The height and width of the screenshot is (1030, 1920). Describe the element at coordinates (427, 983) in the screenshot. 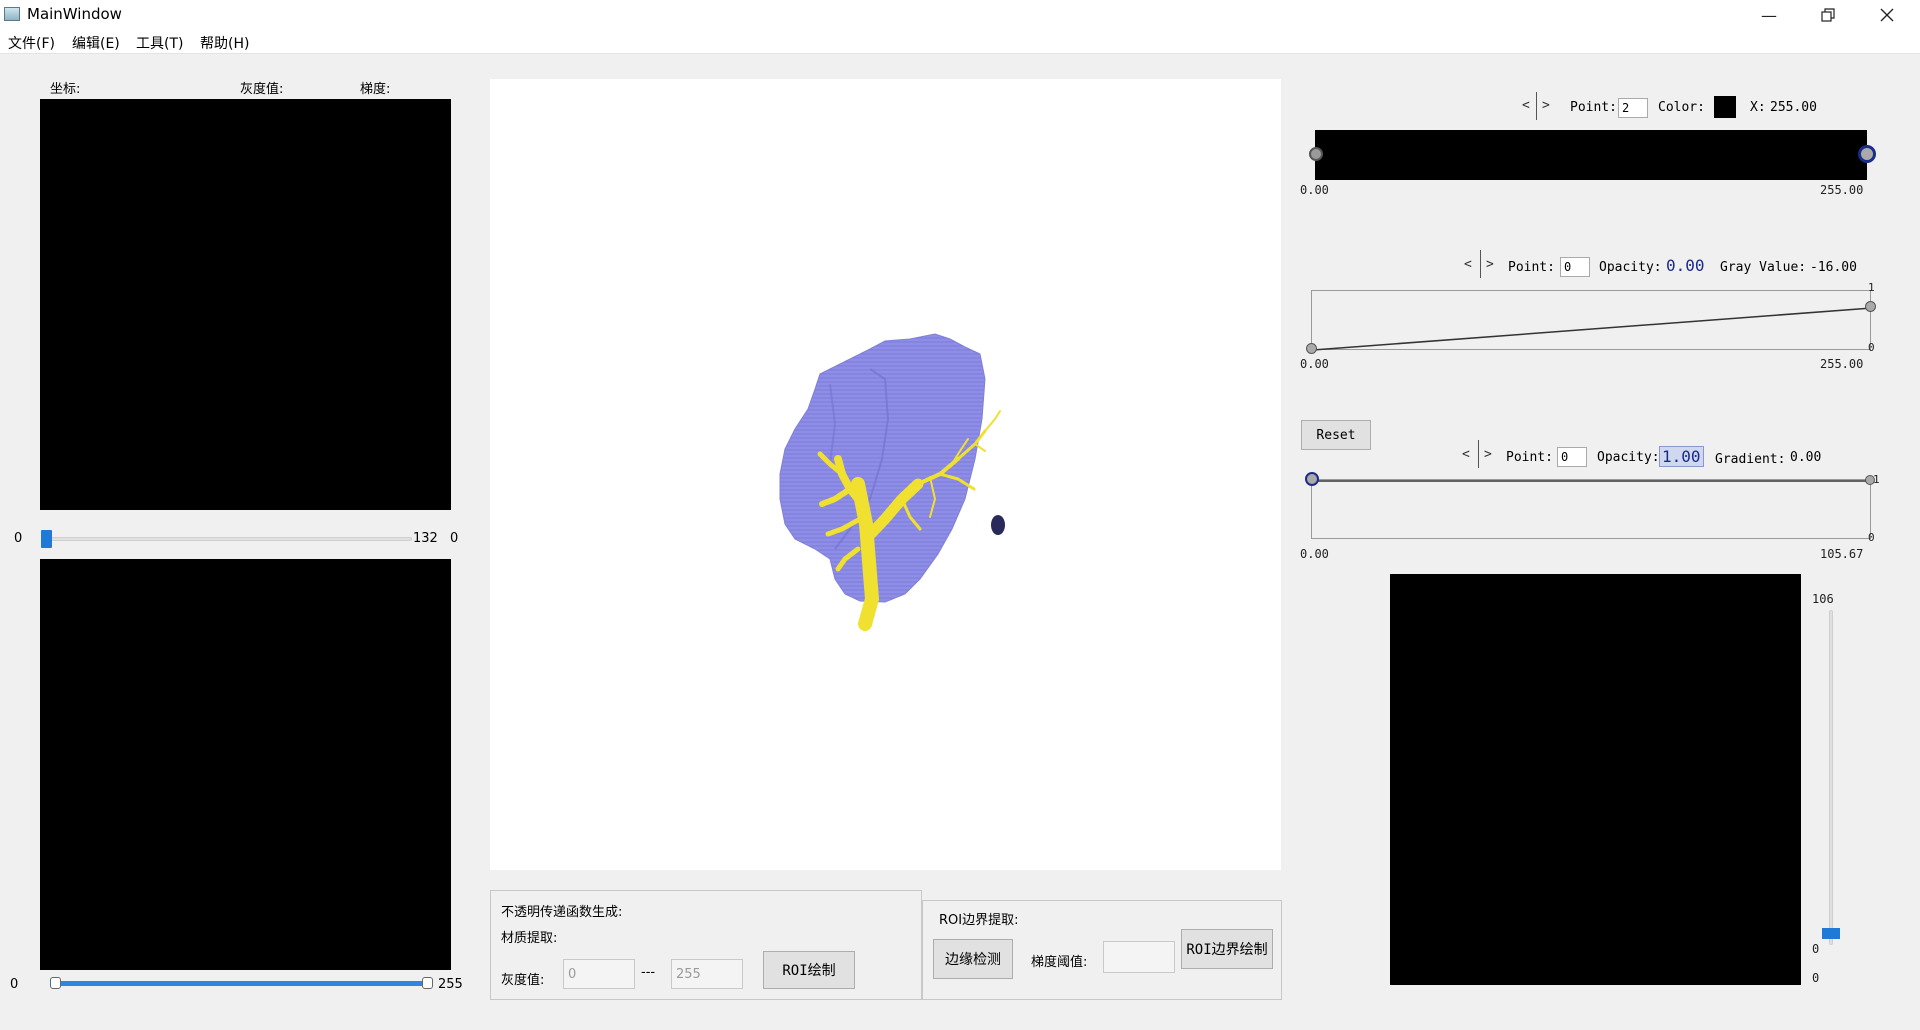

I see `range-slider-high-handle` at that location.